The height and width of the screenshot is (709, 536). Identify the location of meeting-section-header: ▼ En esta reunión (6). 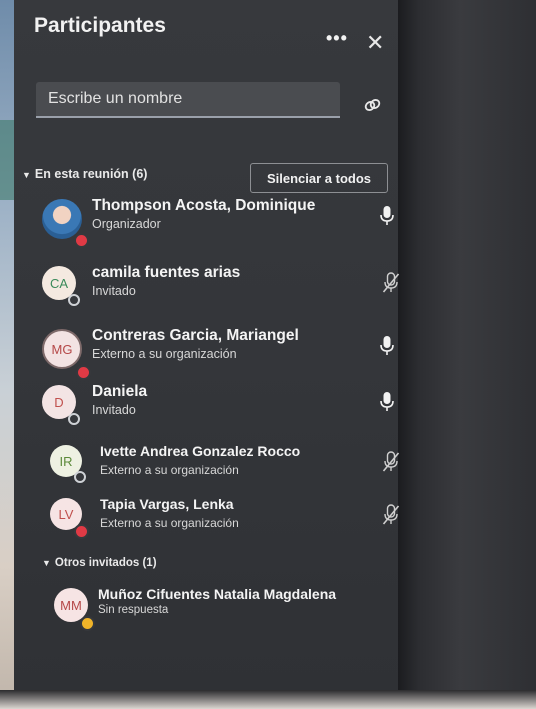
(84, 174).